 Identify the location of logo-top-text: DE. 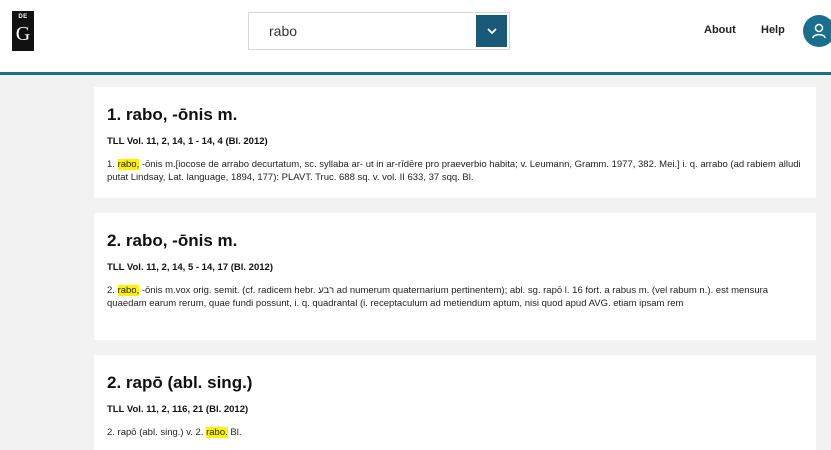
(23, 17).